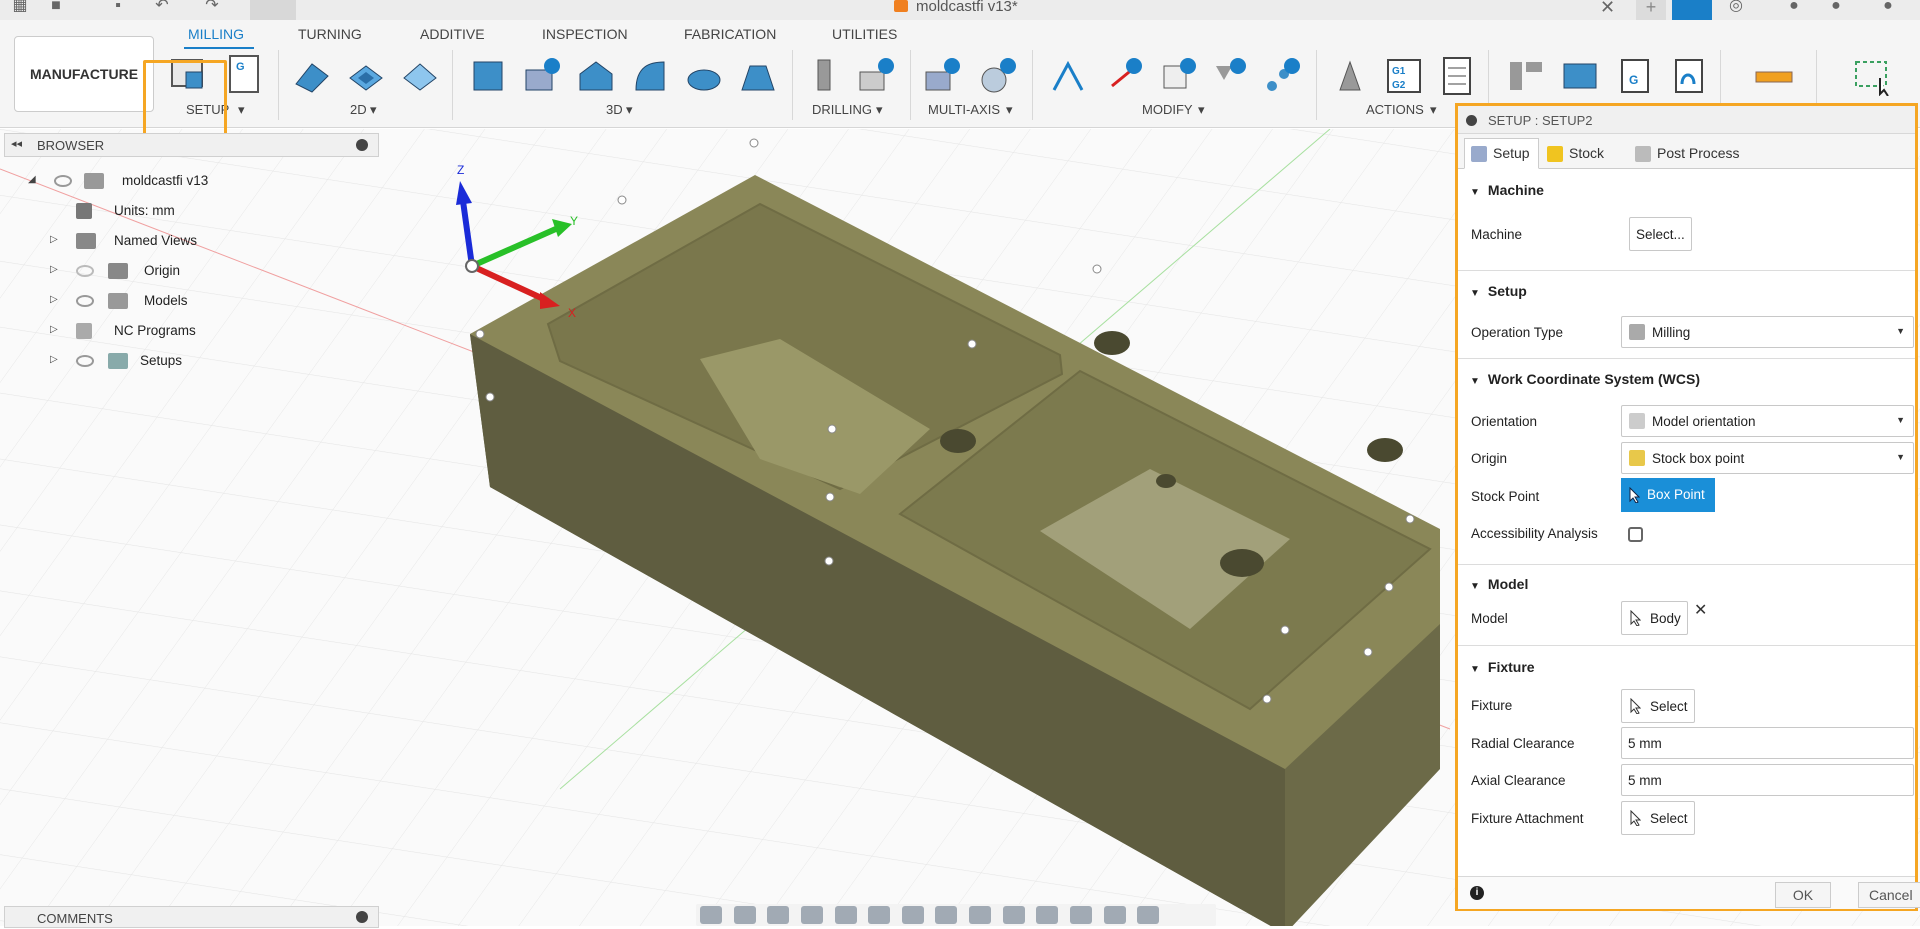  What do you see at coordinates (366, 76) in the screenshot?
I see `2d-pocket-icon` at bounding box center [366, 76].